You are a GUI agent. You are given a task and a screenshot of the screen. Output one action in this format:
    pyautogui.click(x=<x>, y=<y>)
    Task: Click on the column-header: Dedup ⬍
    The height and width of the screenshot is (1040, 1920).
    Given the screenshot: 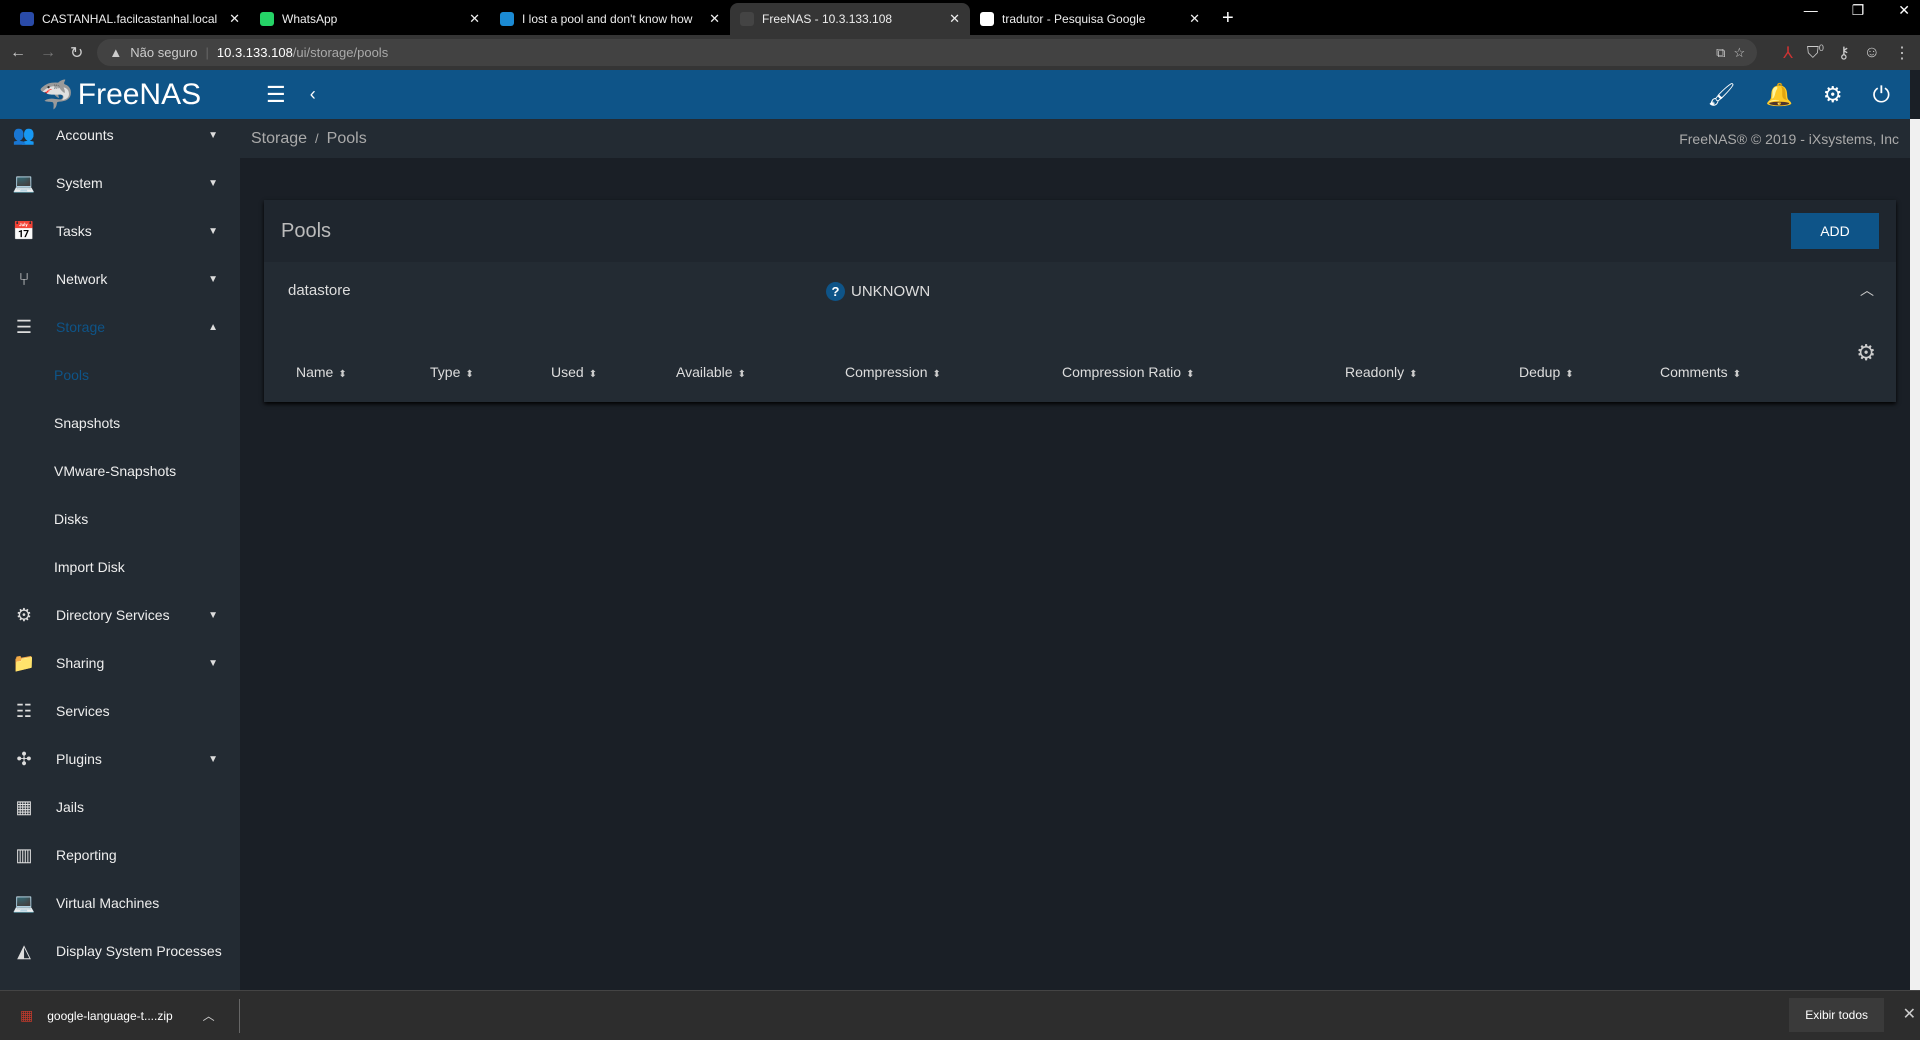 What is the action you would take?
    pyautogui.click(x=1546, y=372)
    